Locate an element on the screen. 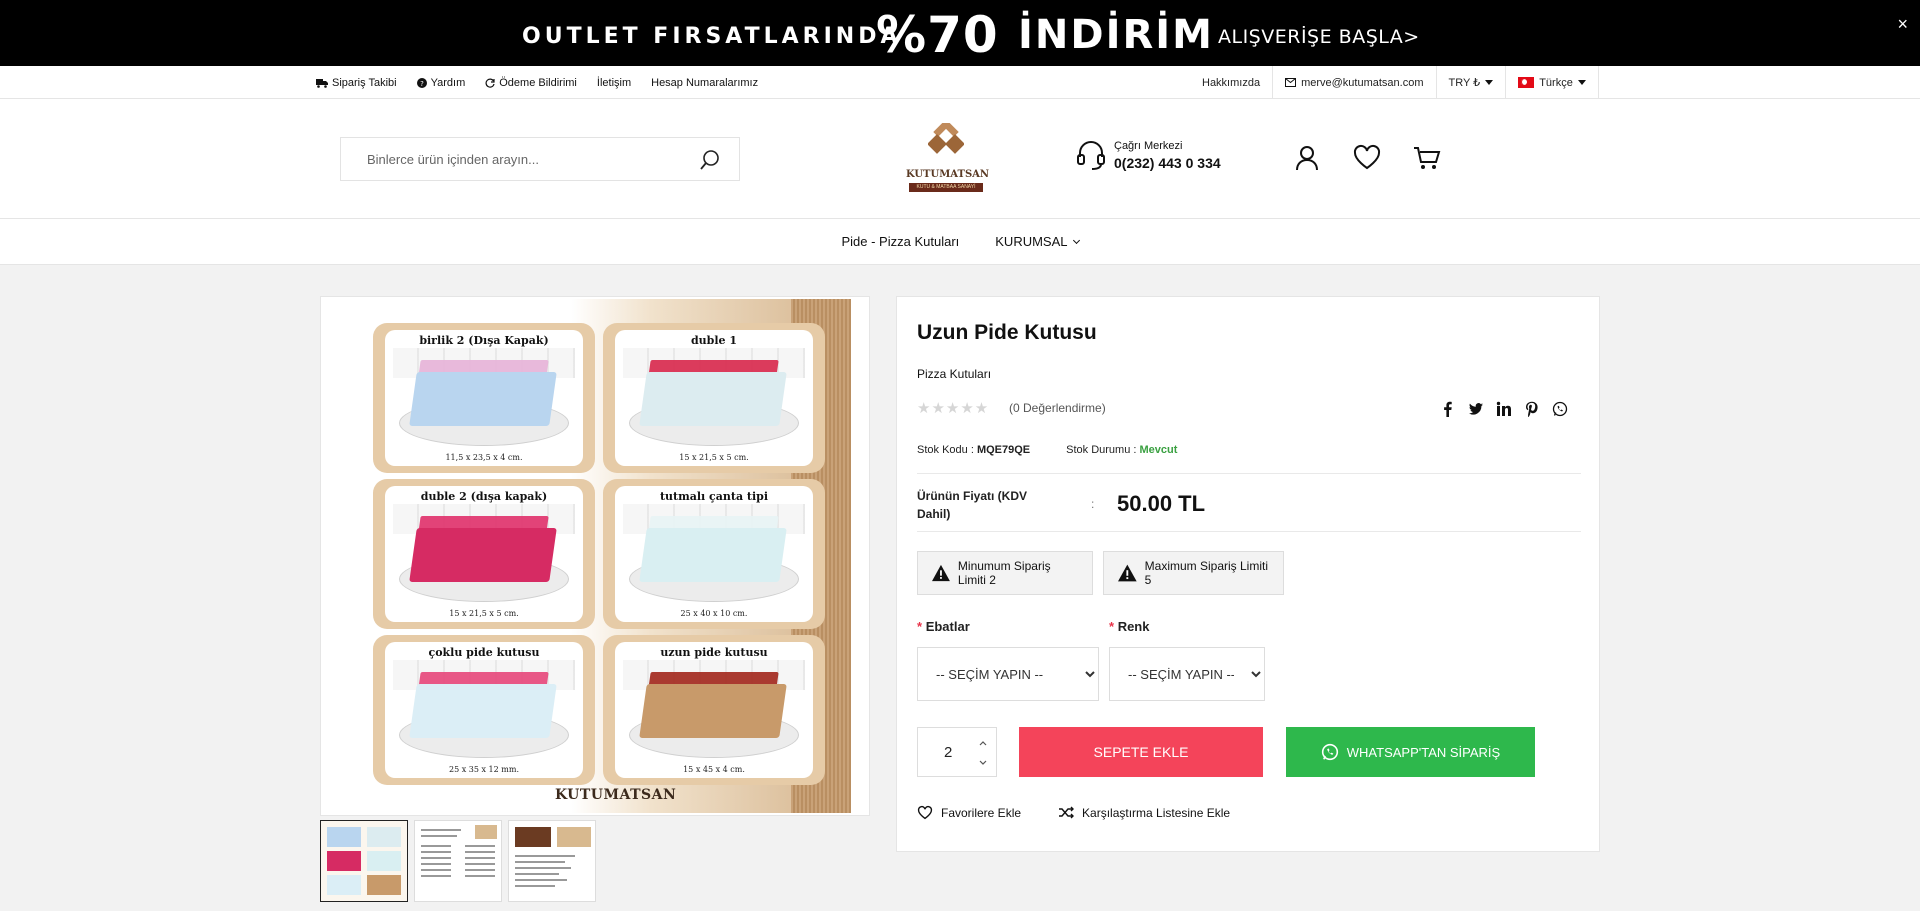  refresh-icon is located at coordinates (490, 83).